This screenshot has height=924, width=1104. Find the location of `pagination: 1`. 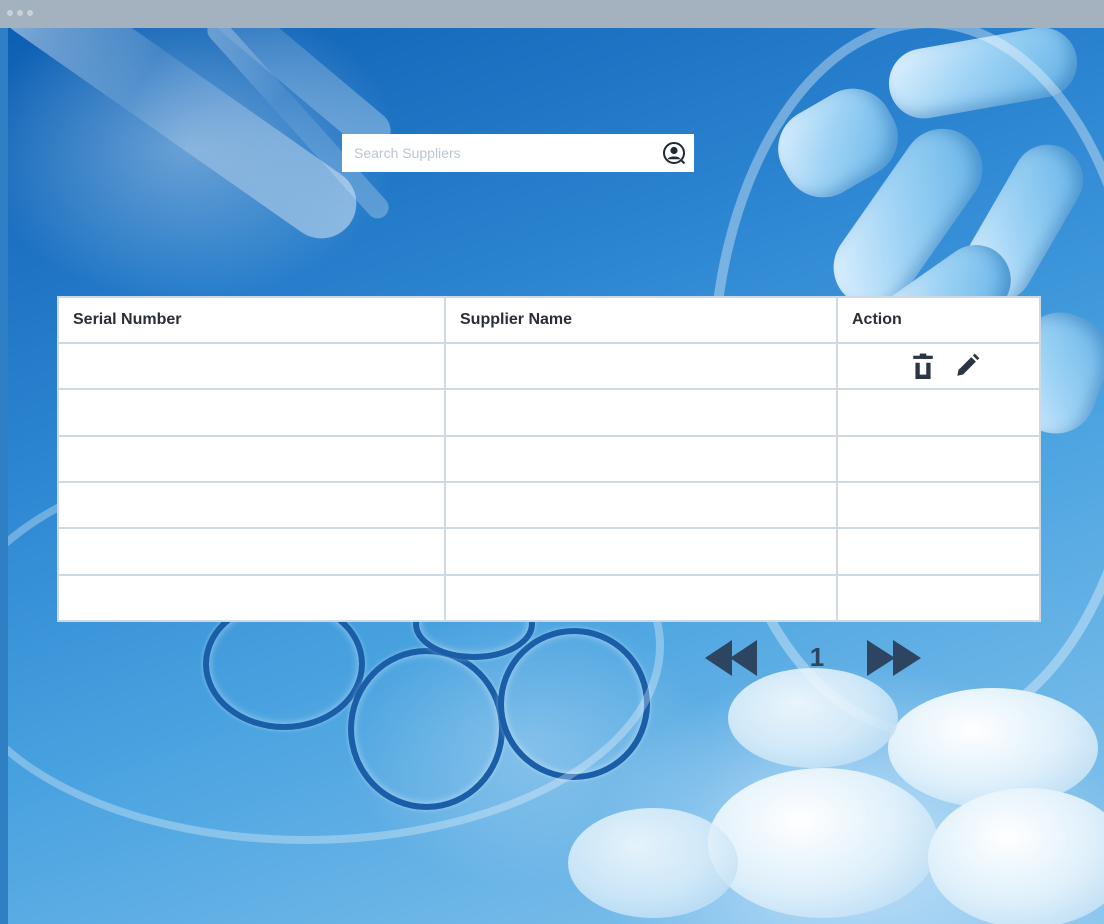

pagination: 1 is located at coordinates (815, 658).